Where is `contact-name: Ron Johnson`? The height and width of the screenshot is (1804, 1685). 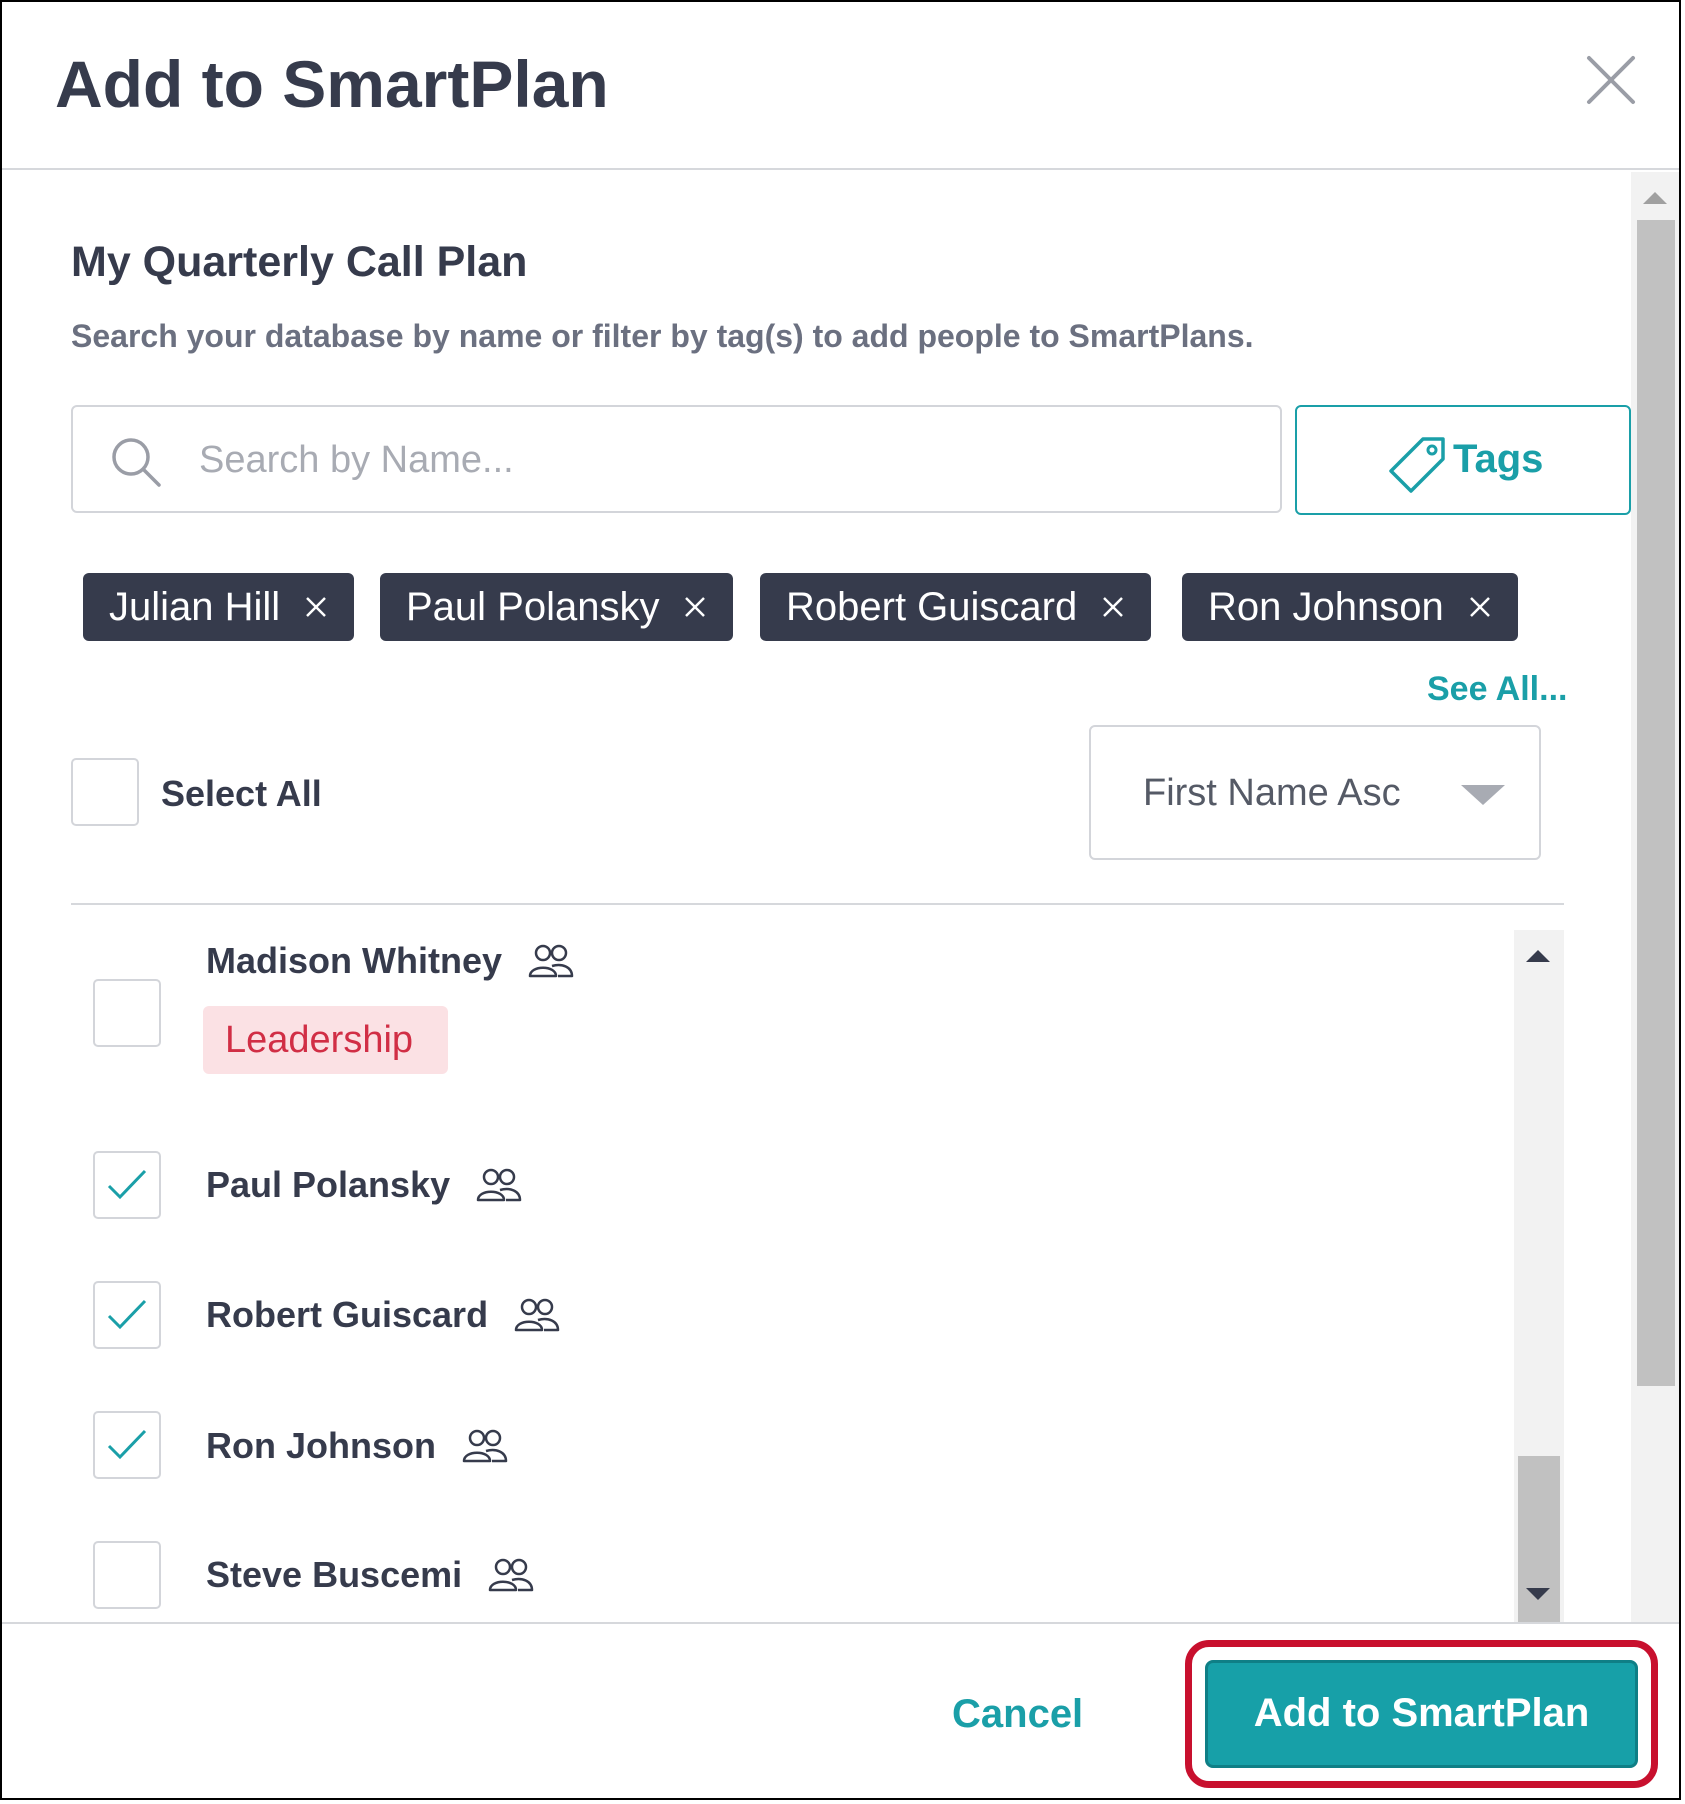 contact-name: Ron Johnson is located at coordinates (357, 1446).